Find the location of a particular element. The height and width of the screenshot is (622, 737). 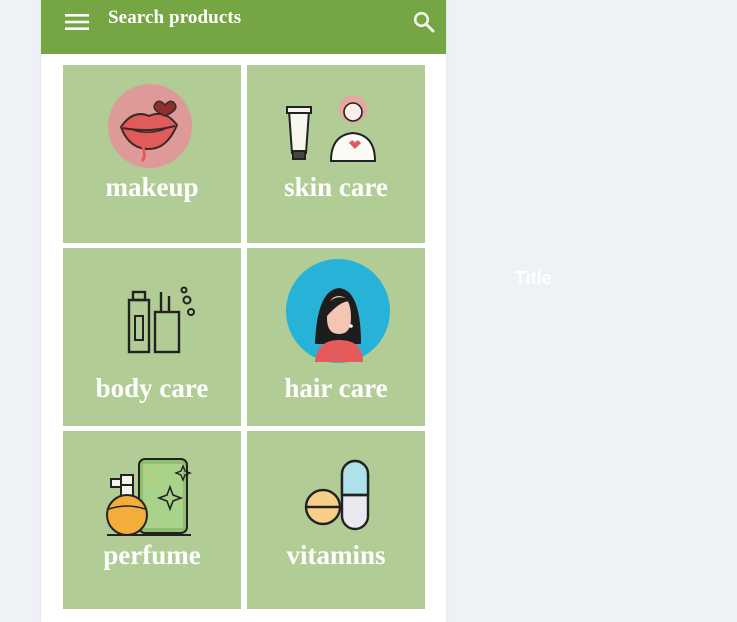

category-label: hair care is located at coordinates (336, 388).